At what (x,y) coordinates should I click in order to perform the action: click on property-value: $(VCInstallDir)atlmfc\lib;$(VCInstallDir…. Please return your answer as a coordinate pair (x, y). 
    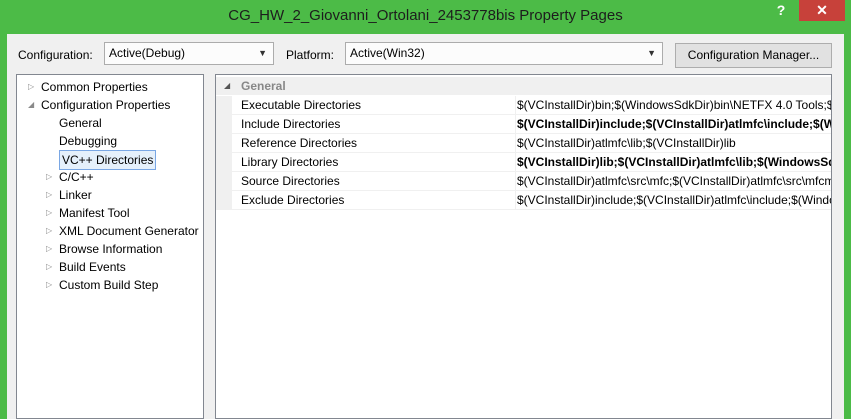
    Looking at the image, I should click on (673, 143).